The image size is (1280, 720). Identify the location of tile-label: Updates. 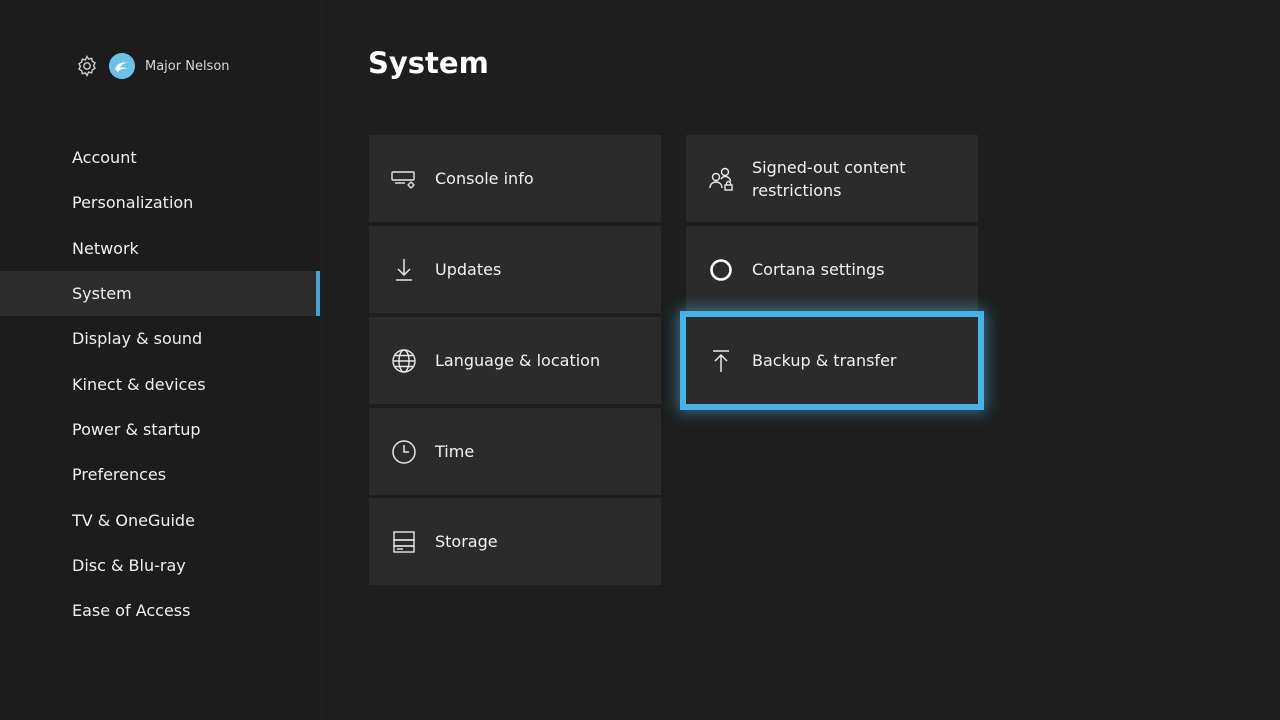
(468, 269).